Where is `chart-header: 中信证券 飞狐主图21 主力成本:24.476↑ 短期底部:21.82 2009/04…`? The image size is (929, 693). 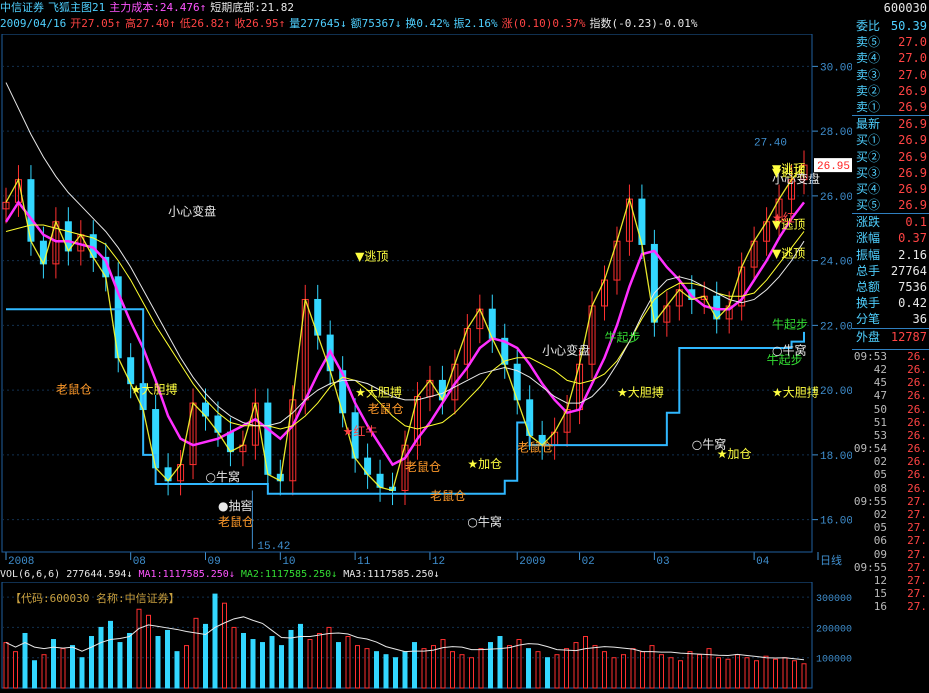
chart-header: 中信证券 飞狐主图21 主力成本:24.476↑ 短期底部:21.82 2009/04… is located at coordinates (406, 17).